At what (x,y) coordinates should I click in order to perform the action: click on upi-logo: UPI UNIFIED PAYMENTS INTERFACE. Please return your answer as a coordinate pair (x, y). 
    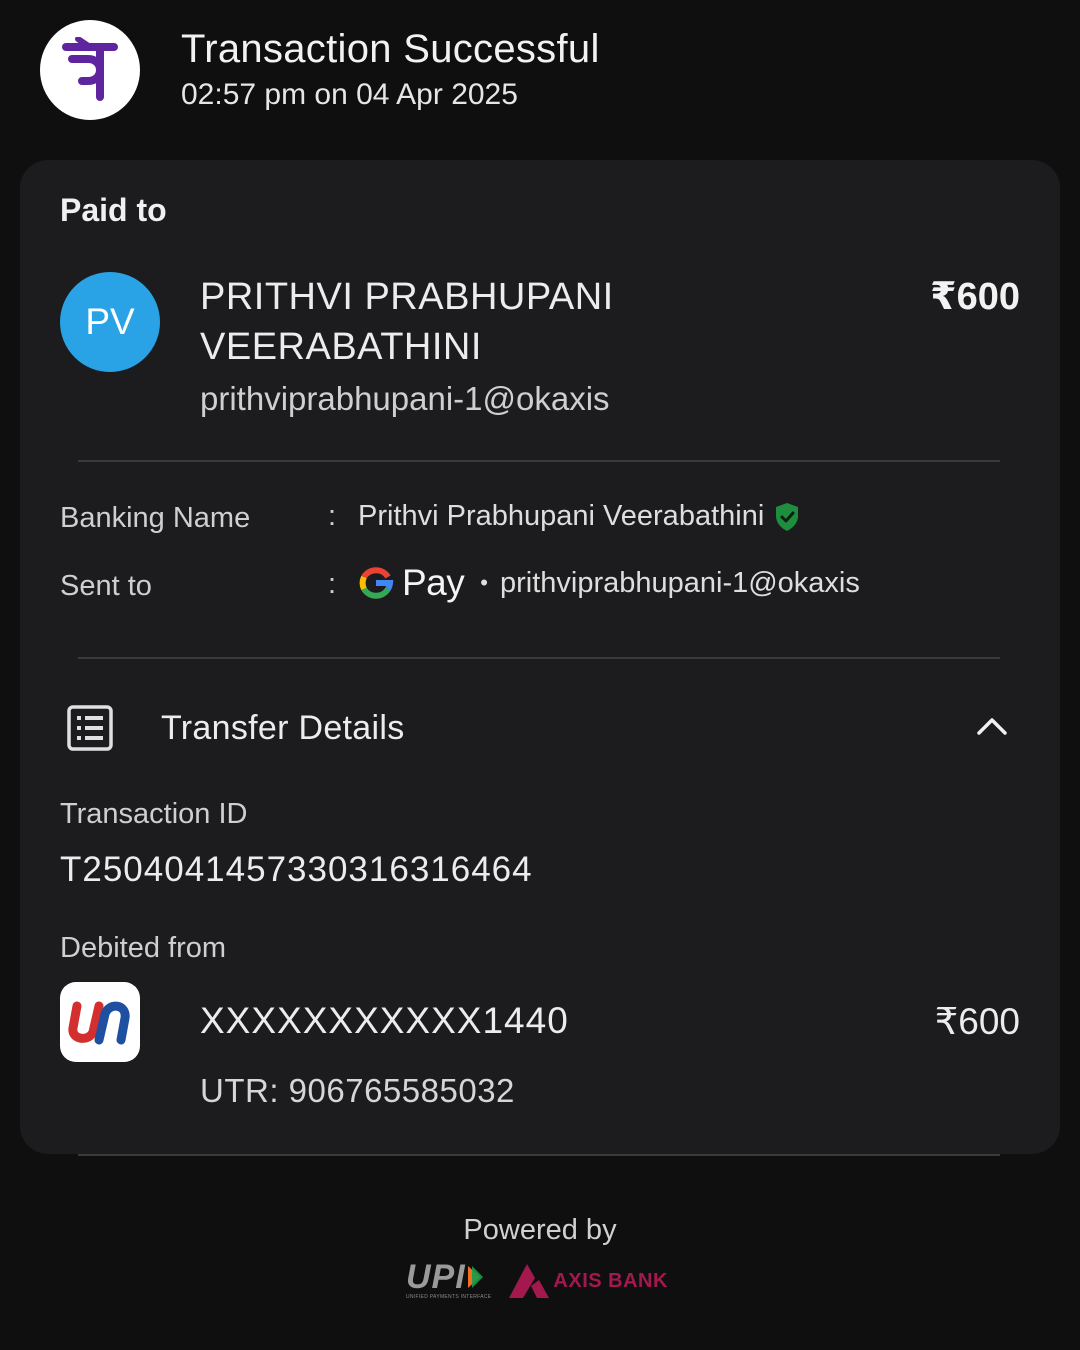
    Looking at the image, I should click on (449, 1279).